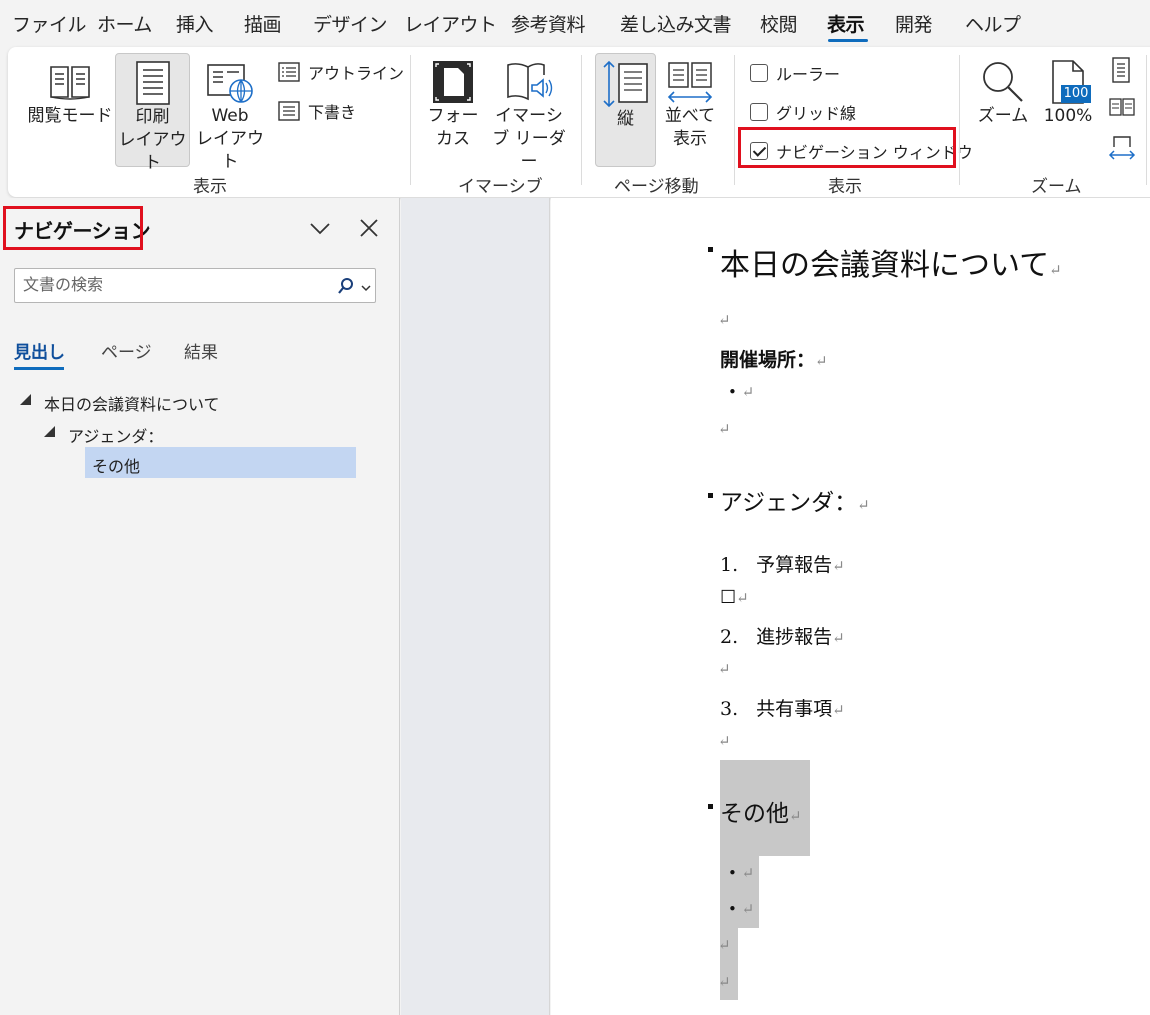 The image size is (1150, 1015). I want to click on pane-options-button, so click(320, 230).